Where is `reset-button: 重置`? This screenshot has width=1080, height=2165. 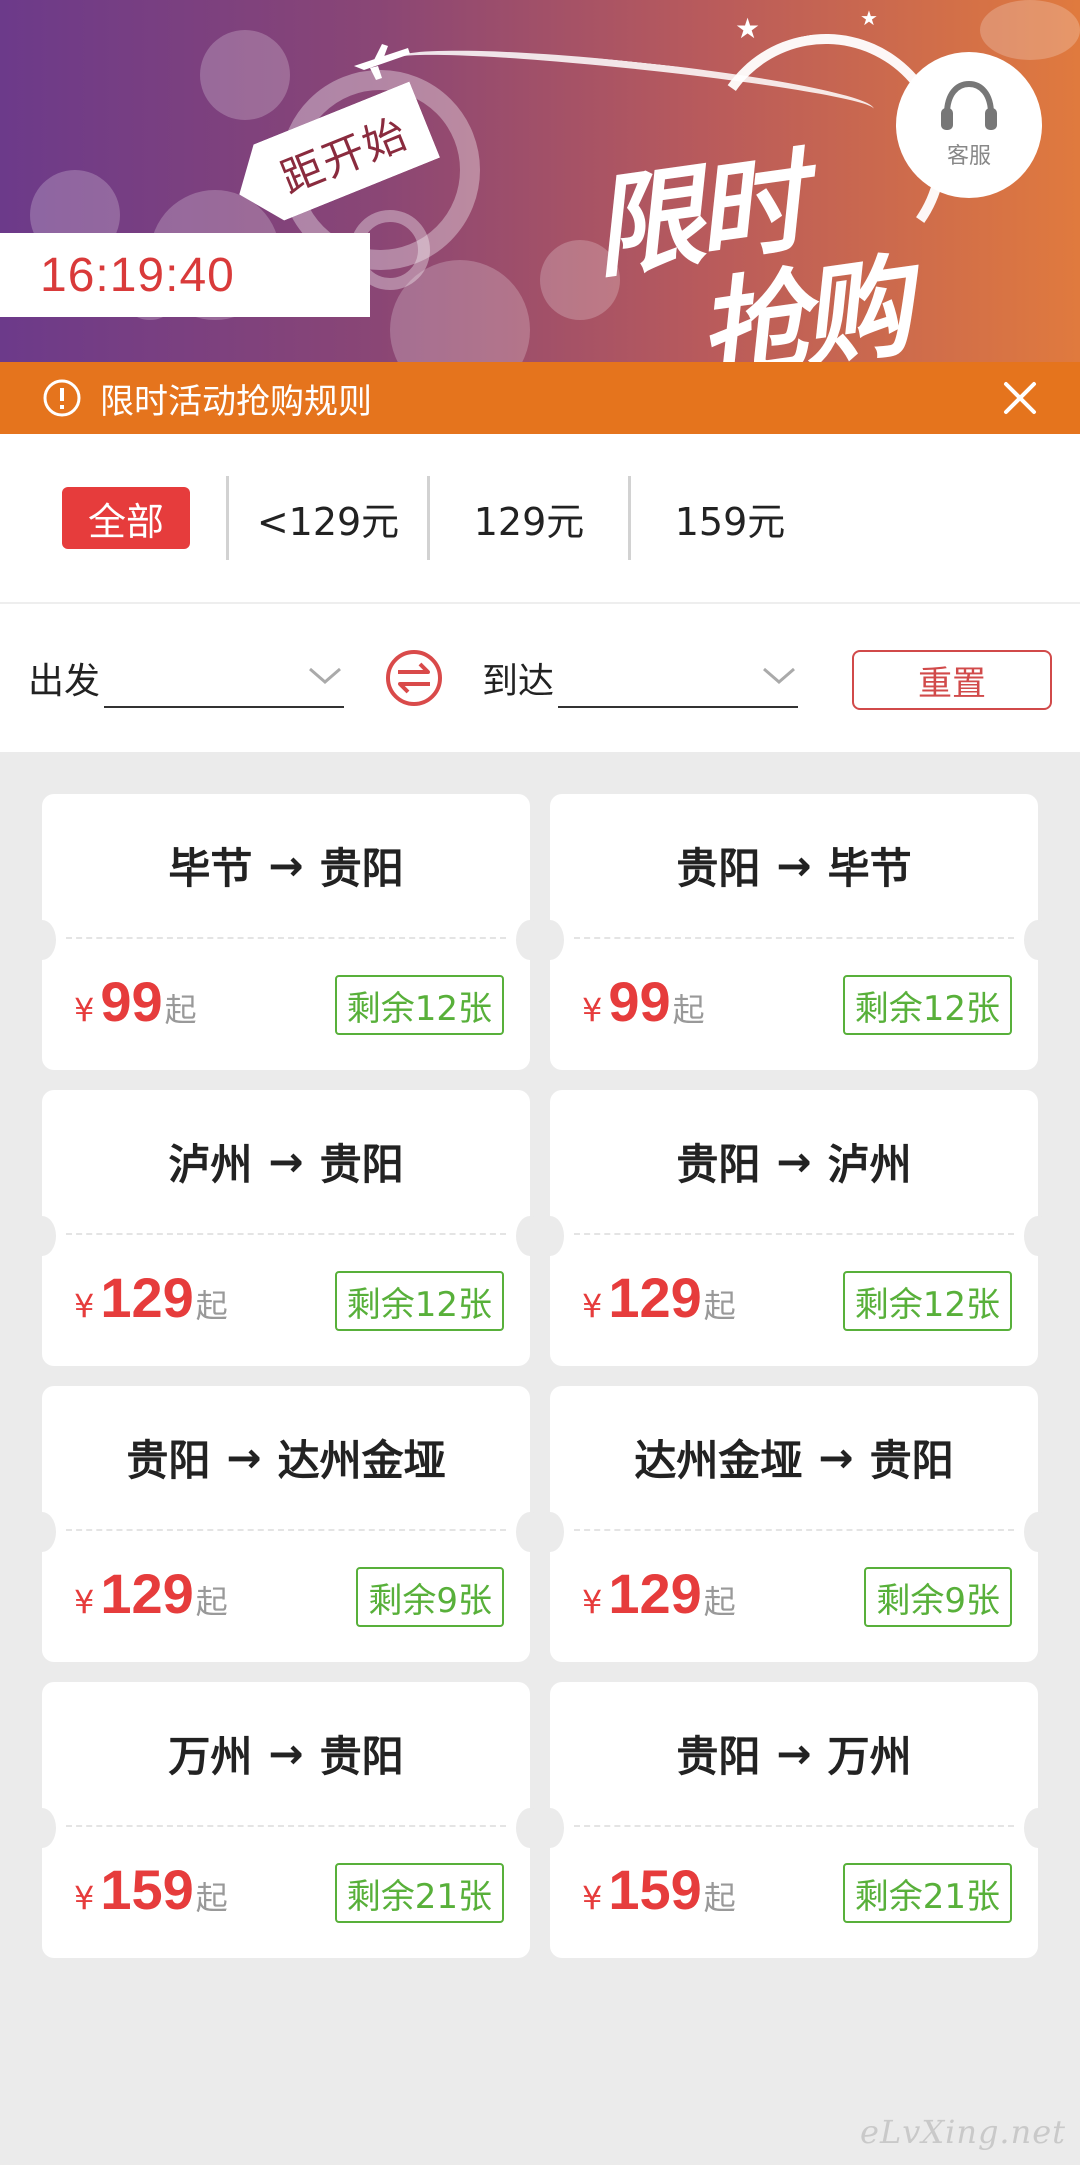 reset-button: 重置 is located at coordinates (952, 680).